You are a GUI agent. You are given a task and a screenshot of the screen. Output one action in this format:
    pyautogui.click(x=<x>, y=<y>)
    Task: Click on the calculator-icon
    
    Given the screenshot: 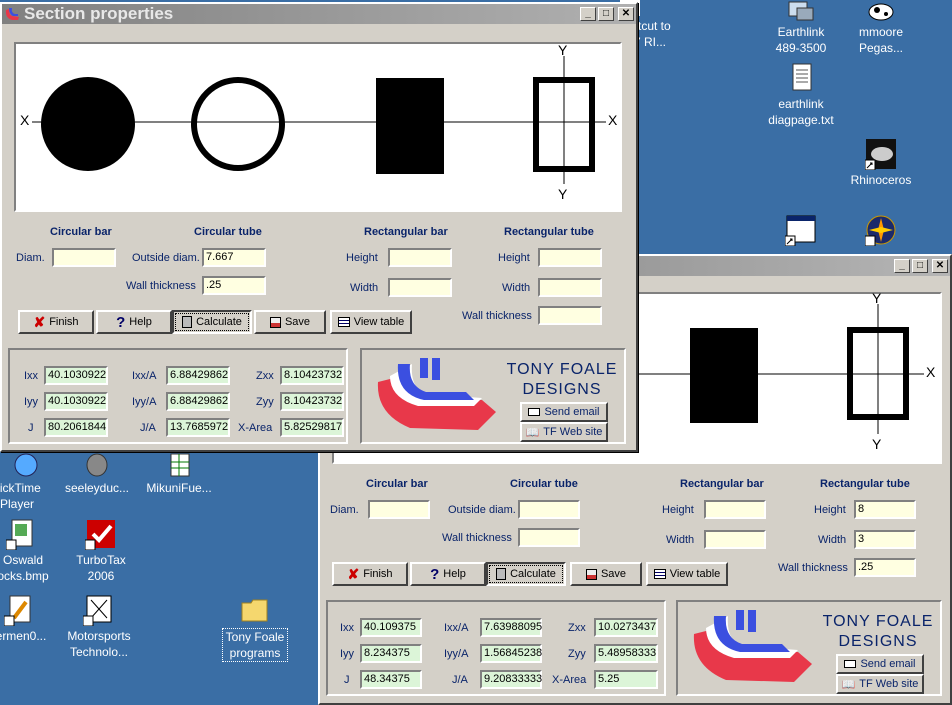 What is the action you would take?
    pyautogui.click(x=187, y=322)
    